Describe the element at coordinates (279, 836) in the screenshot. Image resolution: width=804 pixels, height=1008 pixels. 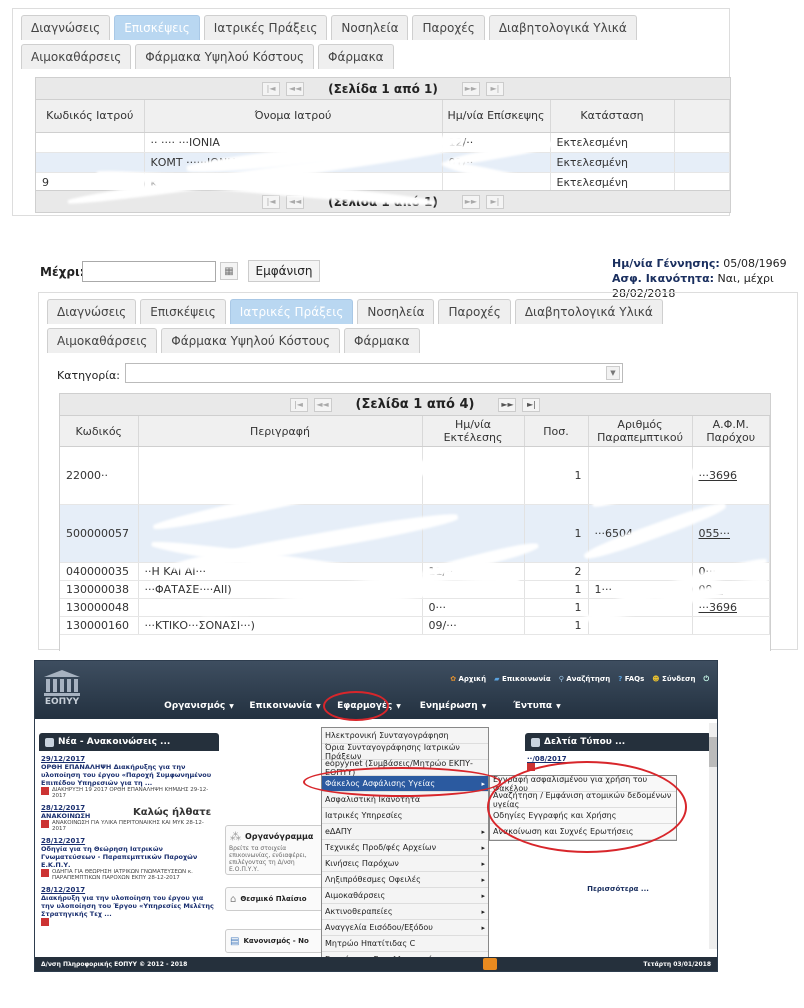
I see `org-chart-label: Οργανόγραμμα` at that location.